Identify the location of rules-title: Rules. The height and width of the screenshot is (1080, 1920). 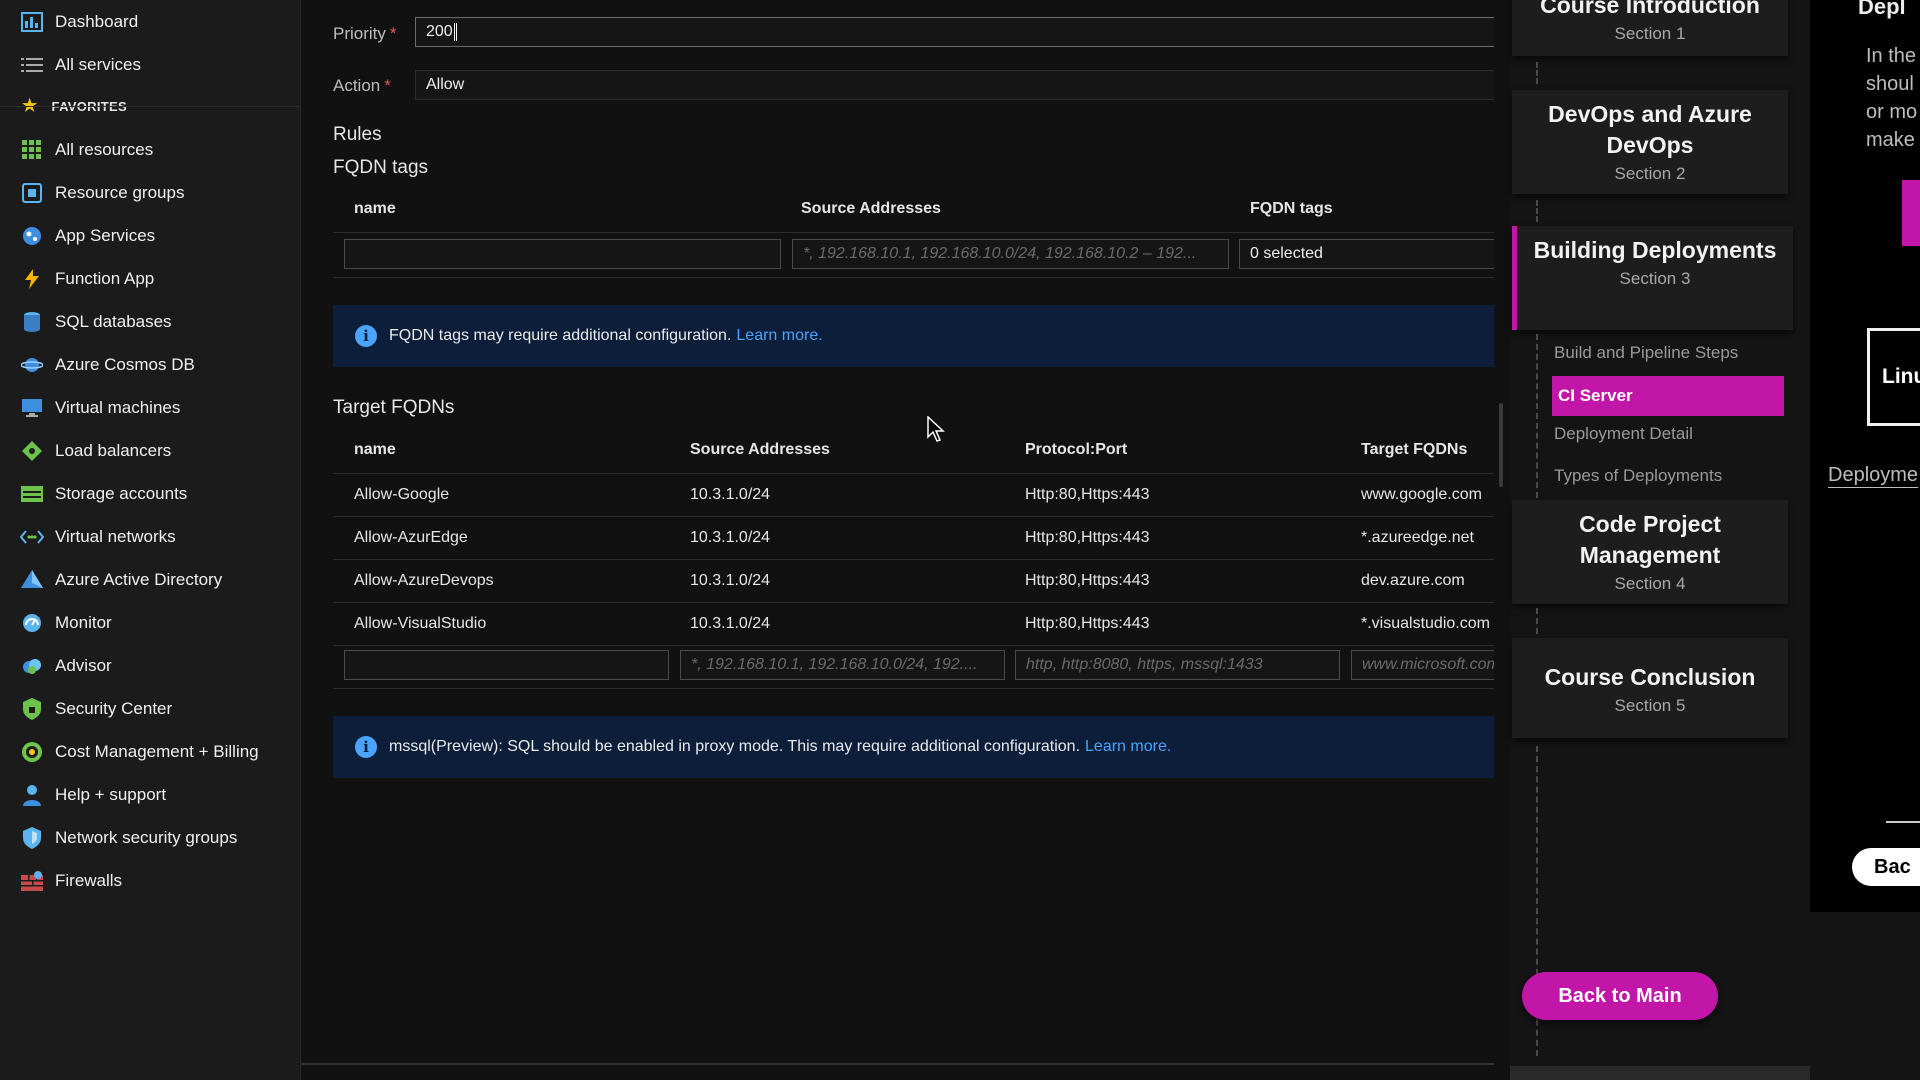
(357, 134).